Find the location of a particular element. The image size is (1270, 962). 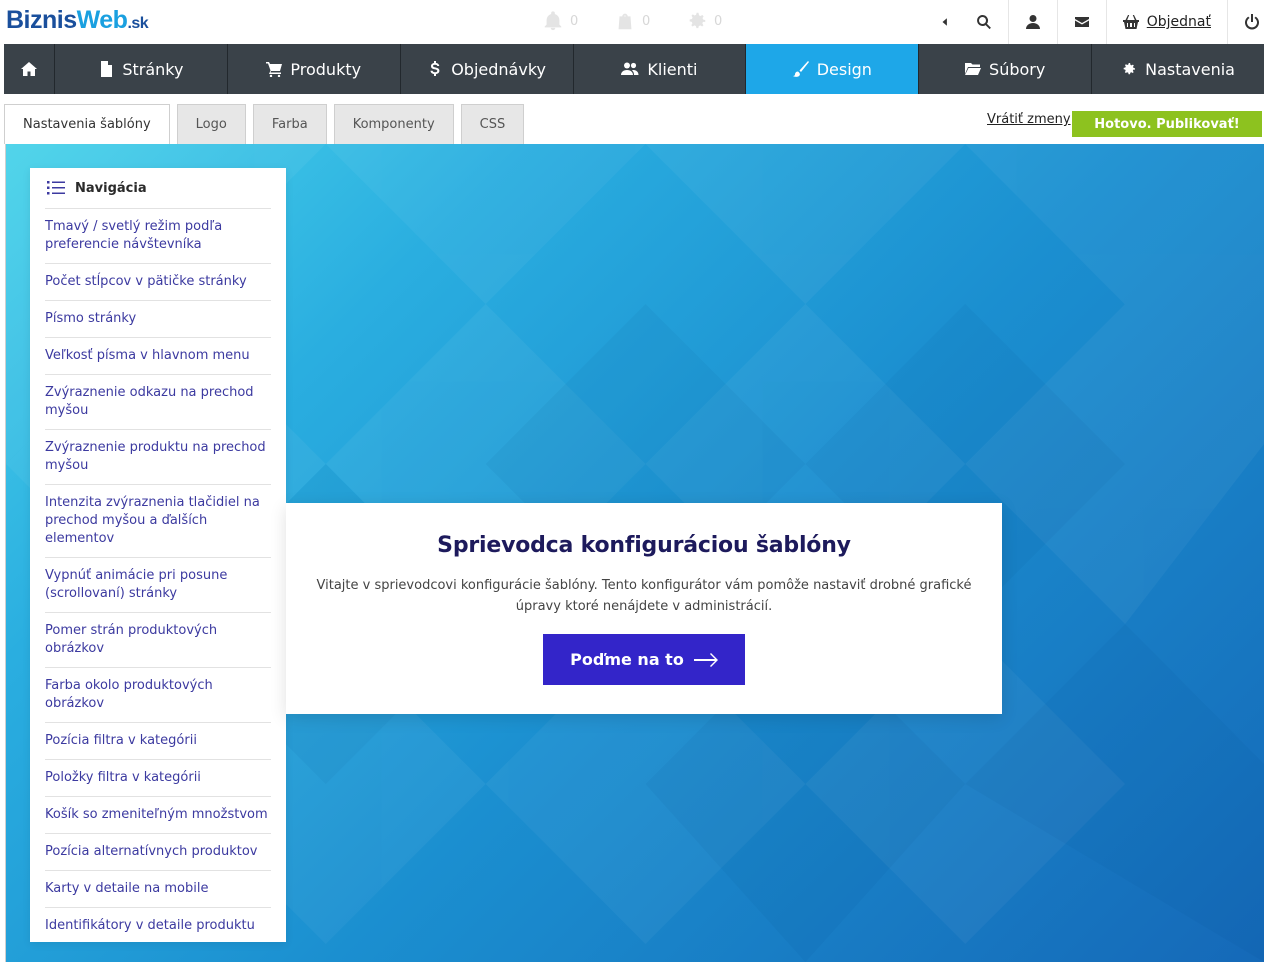

nav-orders: Objednávky is located at coordinates (487, 69).